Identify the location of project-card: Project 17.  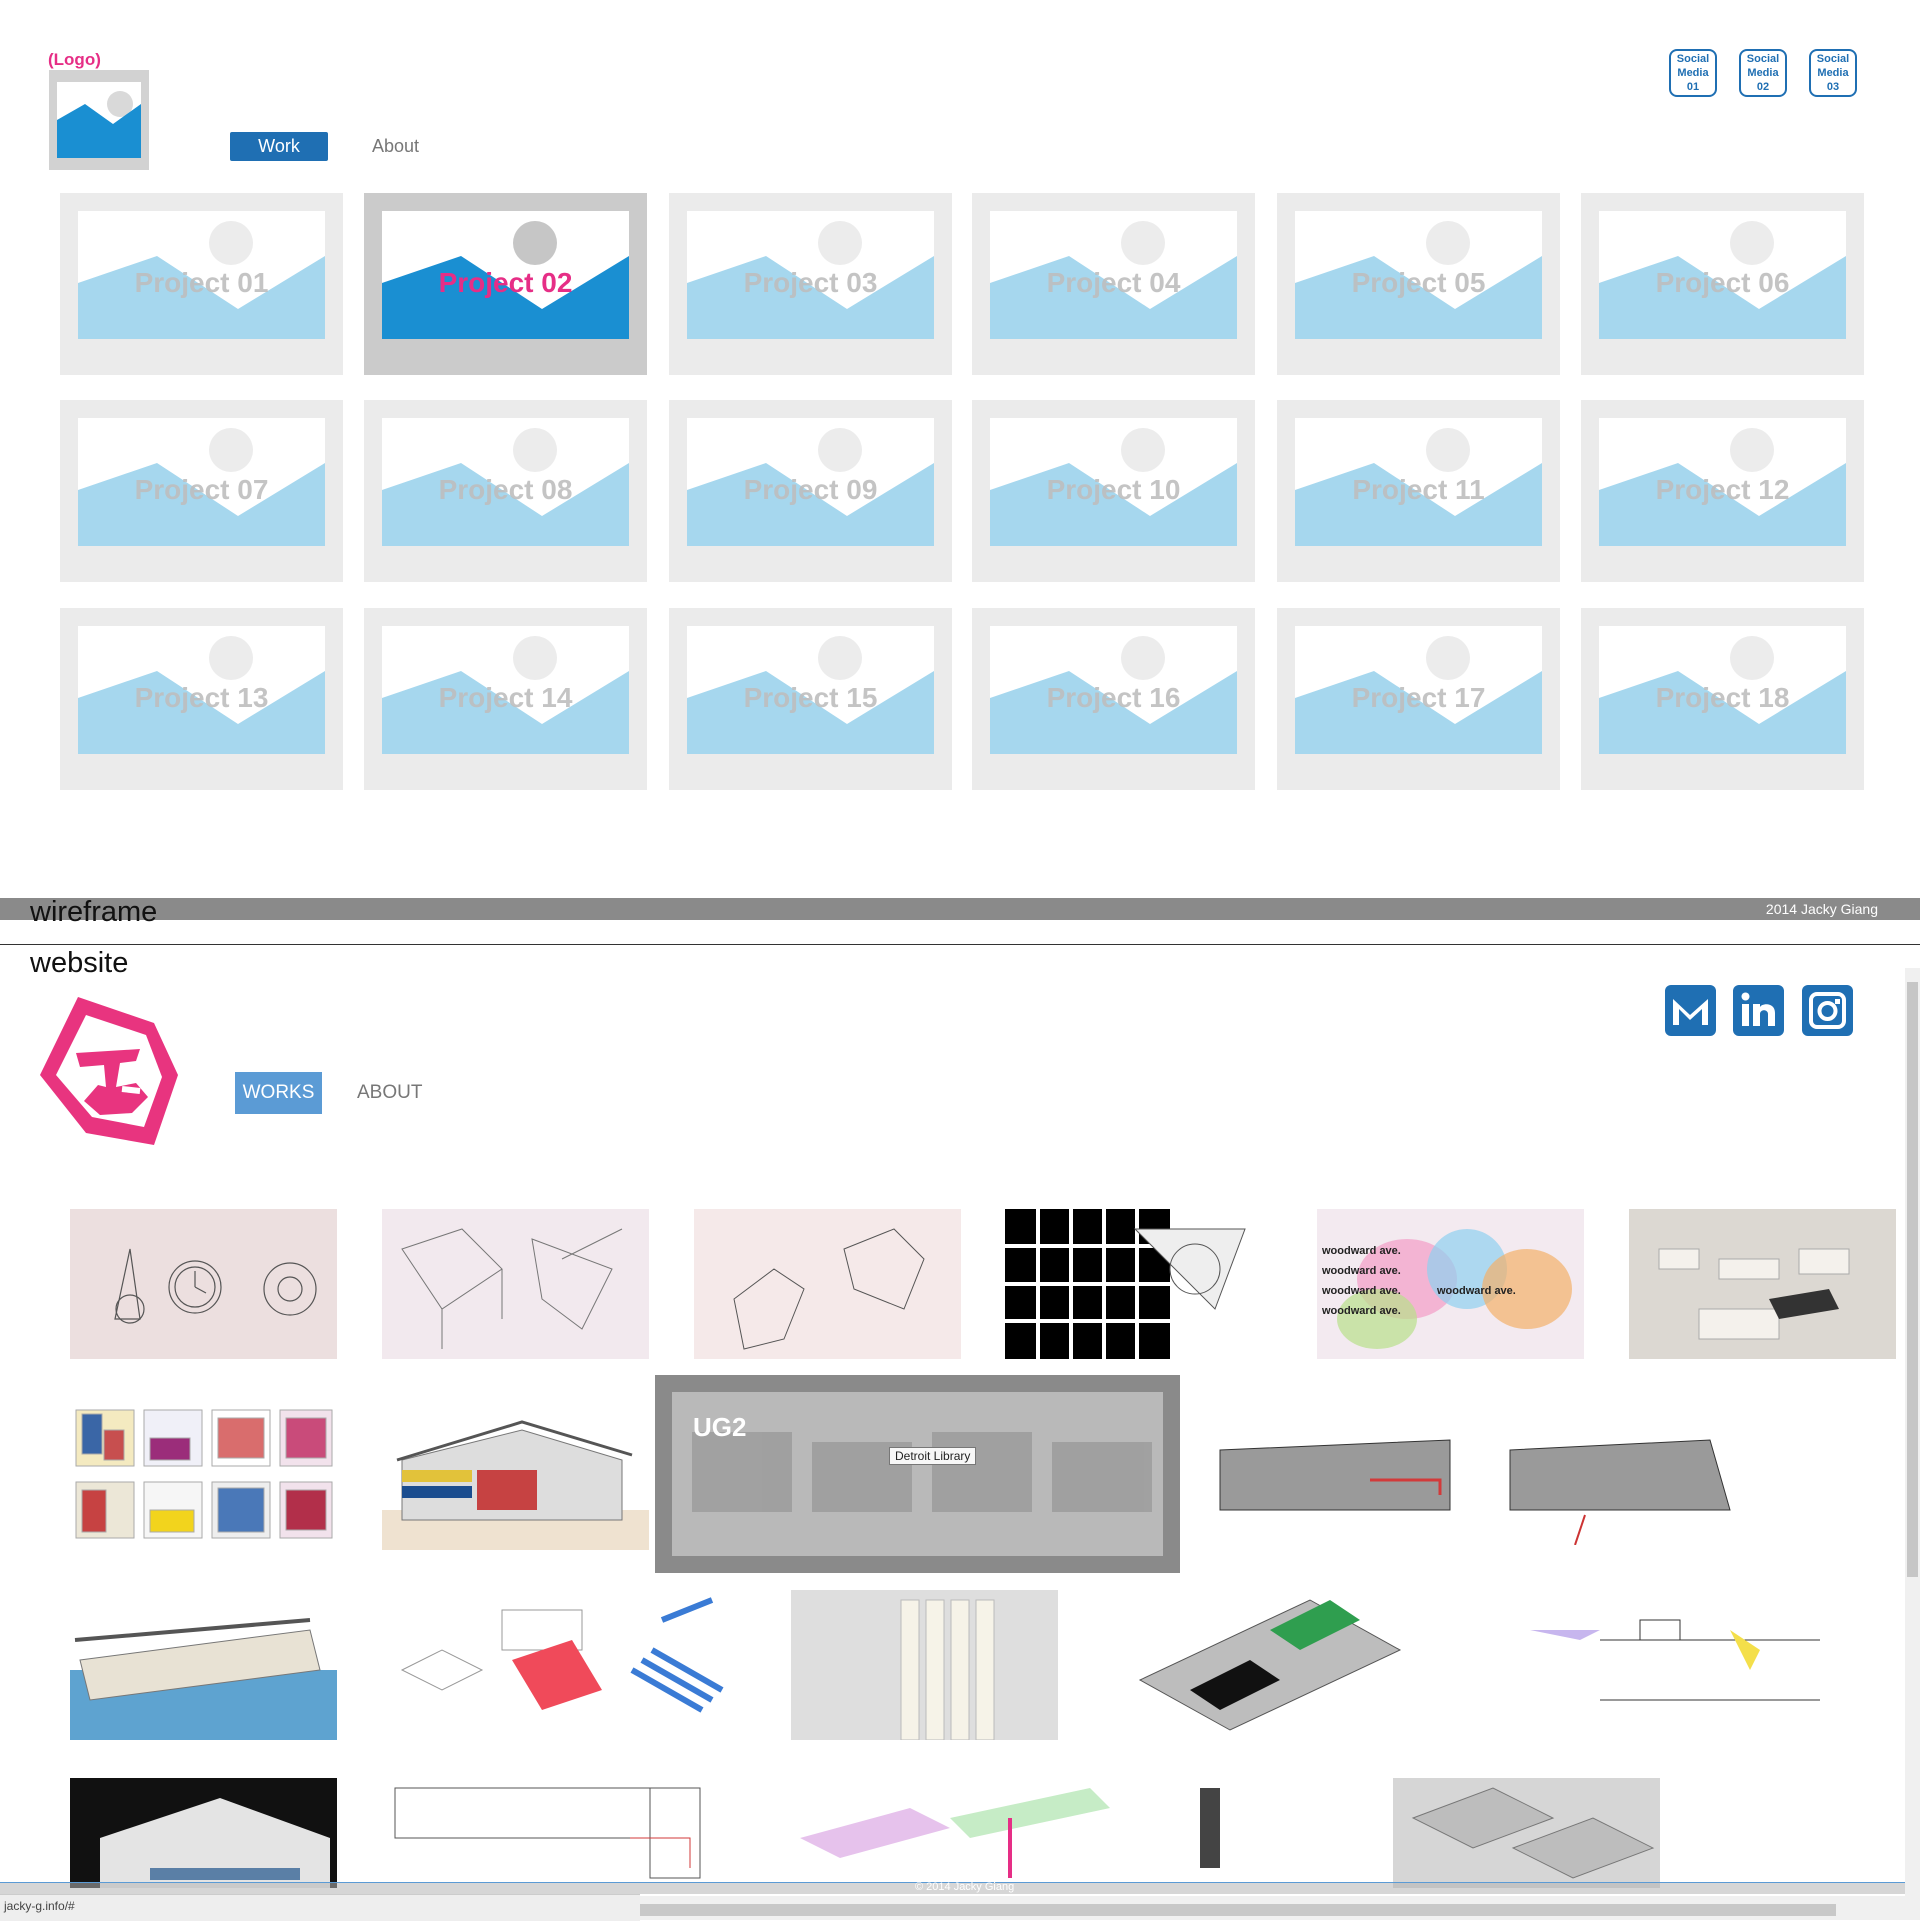
(1418, 699).